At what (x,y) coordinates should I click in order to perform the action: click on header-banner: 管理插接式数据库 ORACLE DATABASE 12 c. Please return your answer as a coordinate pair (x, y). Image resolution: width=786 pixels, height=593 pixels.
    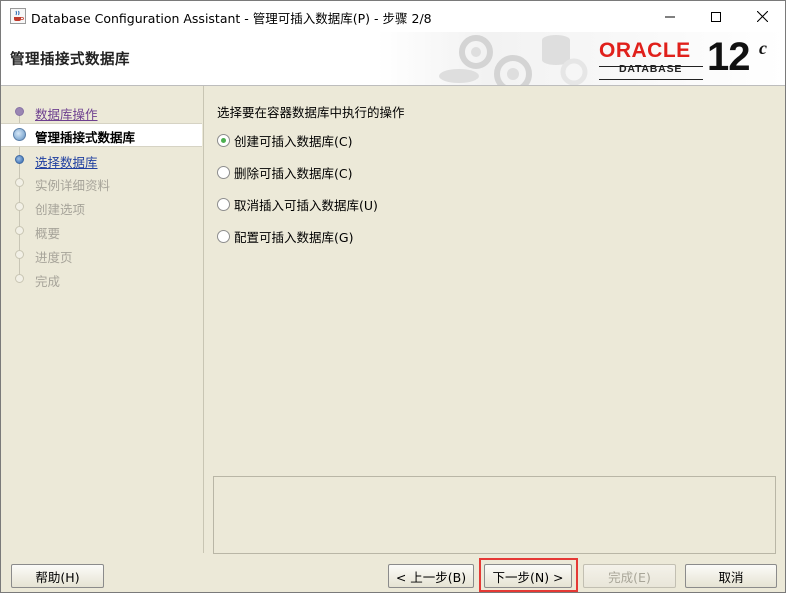
    Looking at the image, I should click on (393, 59).